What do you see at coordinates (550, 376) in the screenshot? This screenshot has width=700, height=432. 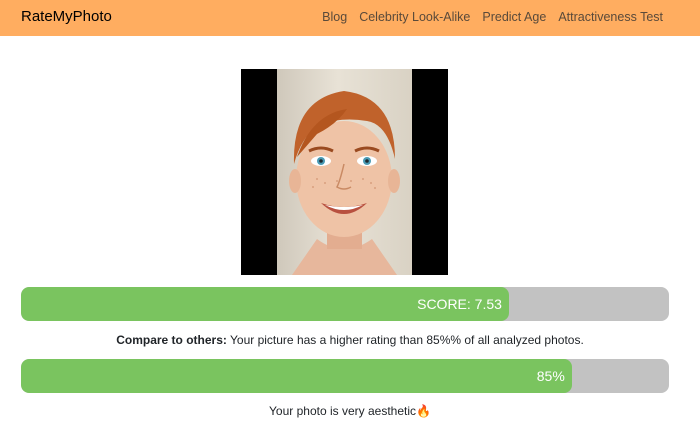 I see `percentile-label: 85%` at bounding box center [550, 376].